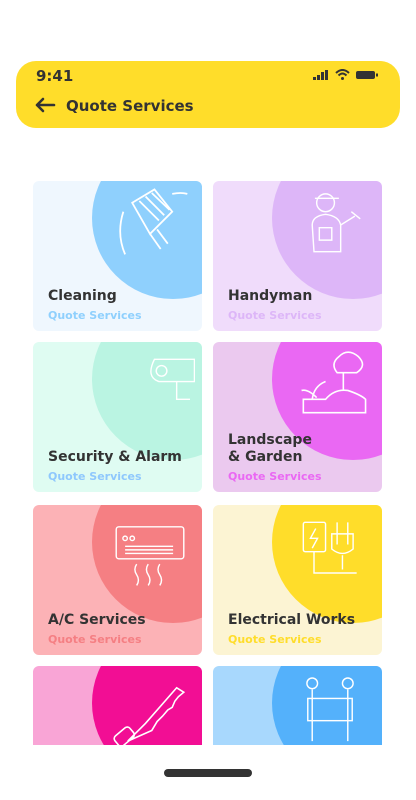 The height and width of the screenshot is (800, 416). I want to click on card-title: Electrical Works, so click(292, 620).